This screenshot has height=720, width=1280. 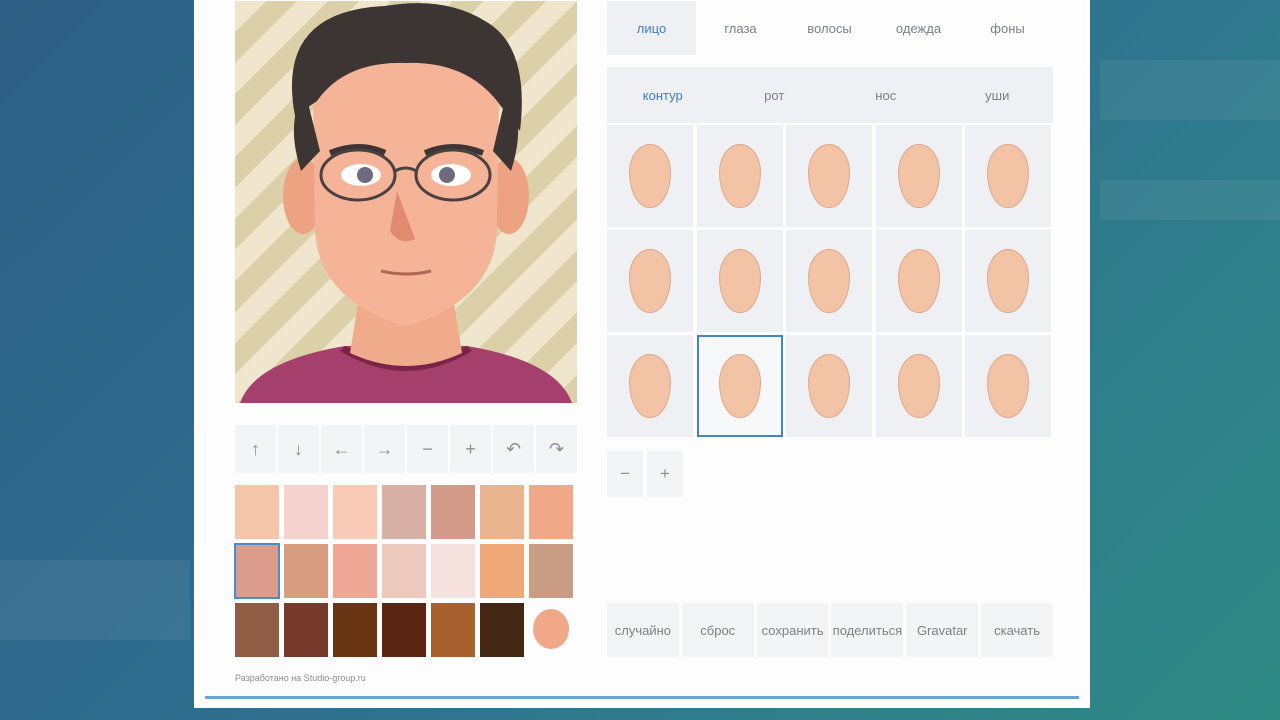 I want to click on arrow-left-button: ←, so click(x=341, y=449).